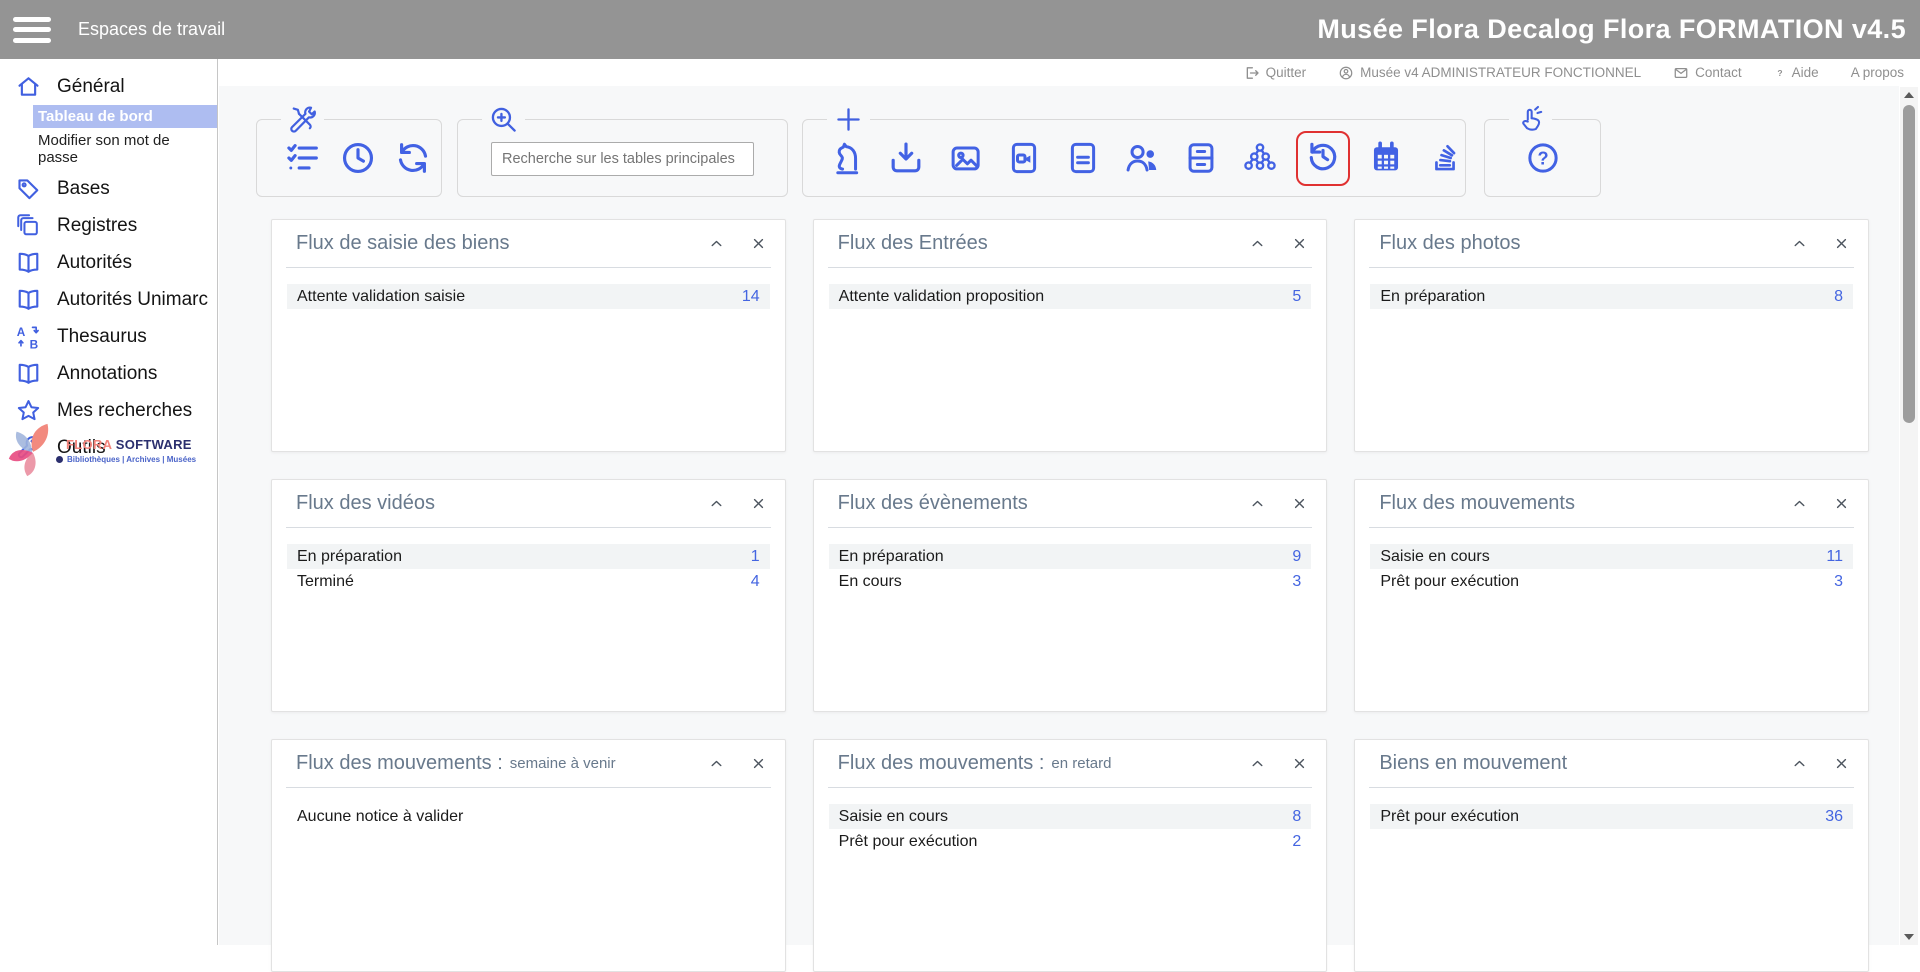 The height and width of the screenshot is (972, 1920). I want to click on sidebar-item: AB Thesaurus, so click(108, 336).